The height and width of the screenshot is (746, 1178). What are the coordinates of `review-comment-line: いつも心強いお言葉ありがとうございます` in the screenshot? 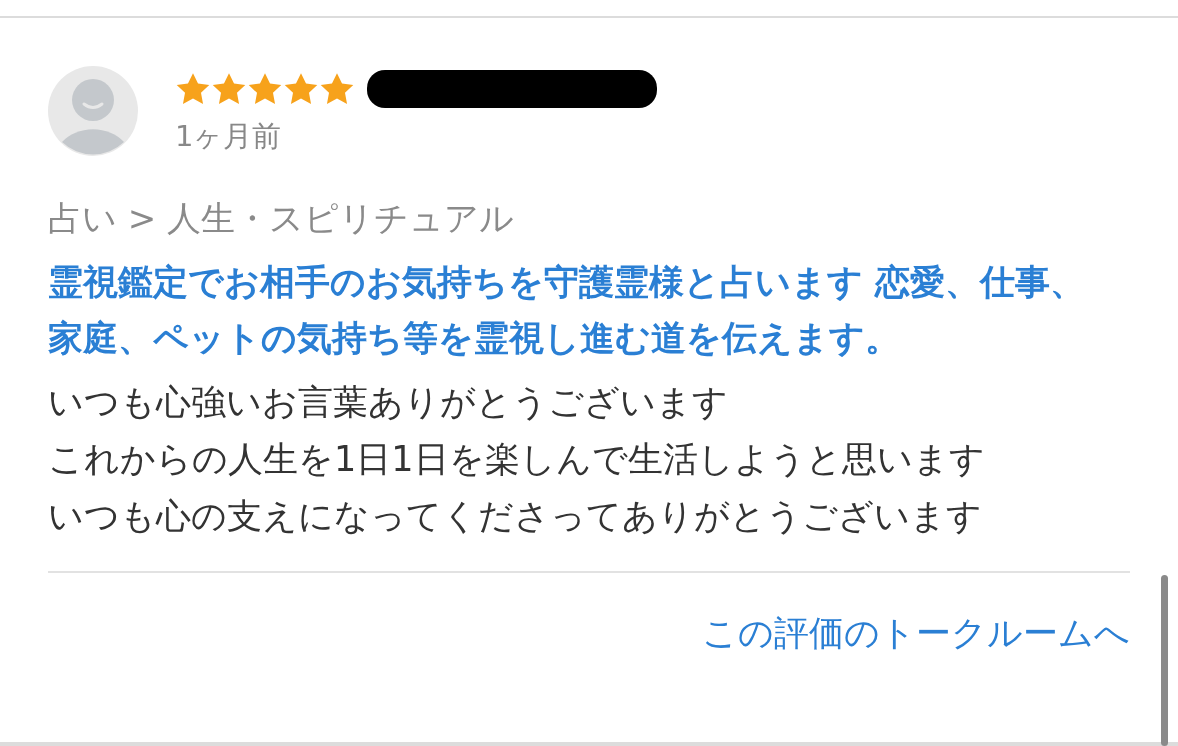 It's located at (388, 402).